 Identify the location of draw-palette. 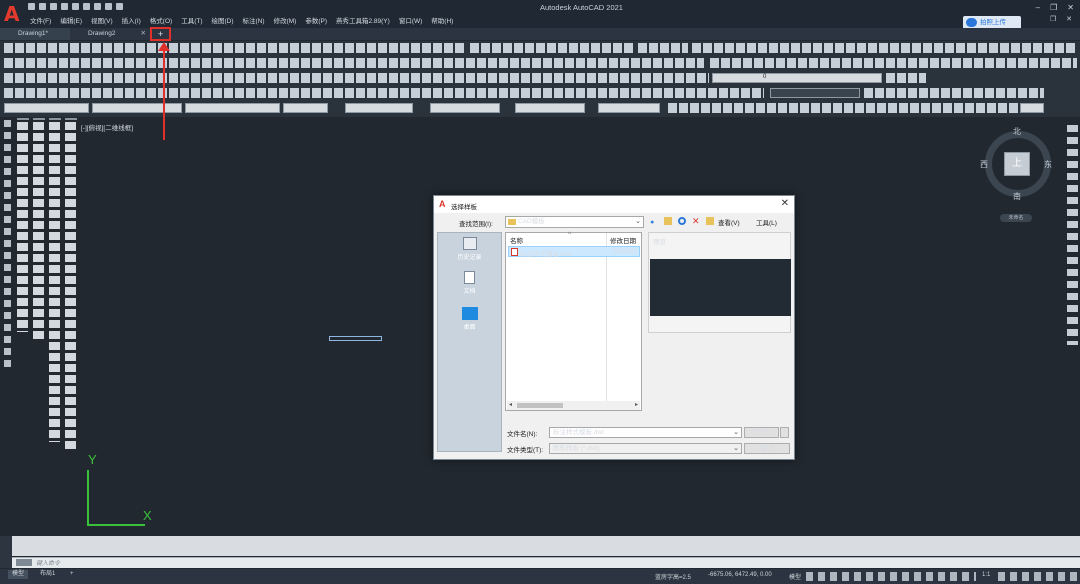
(38, 231).